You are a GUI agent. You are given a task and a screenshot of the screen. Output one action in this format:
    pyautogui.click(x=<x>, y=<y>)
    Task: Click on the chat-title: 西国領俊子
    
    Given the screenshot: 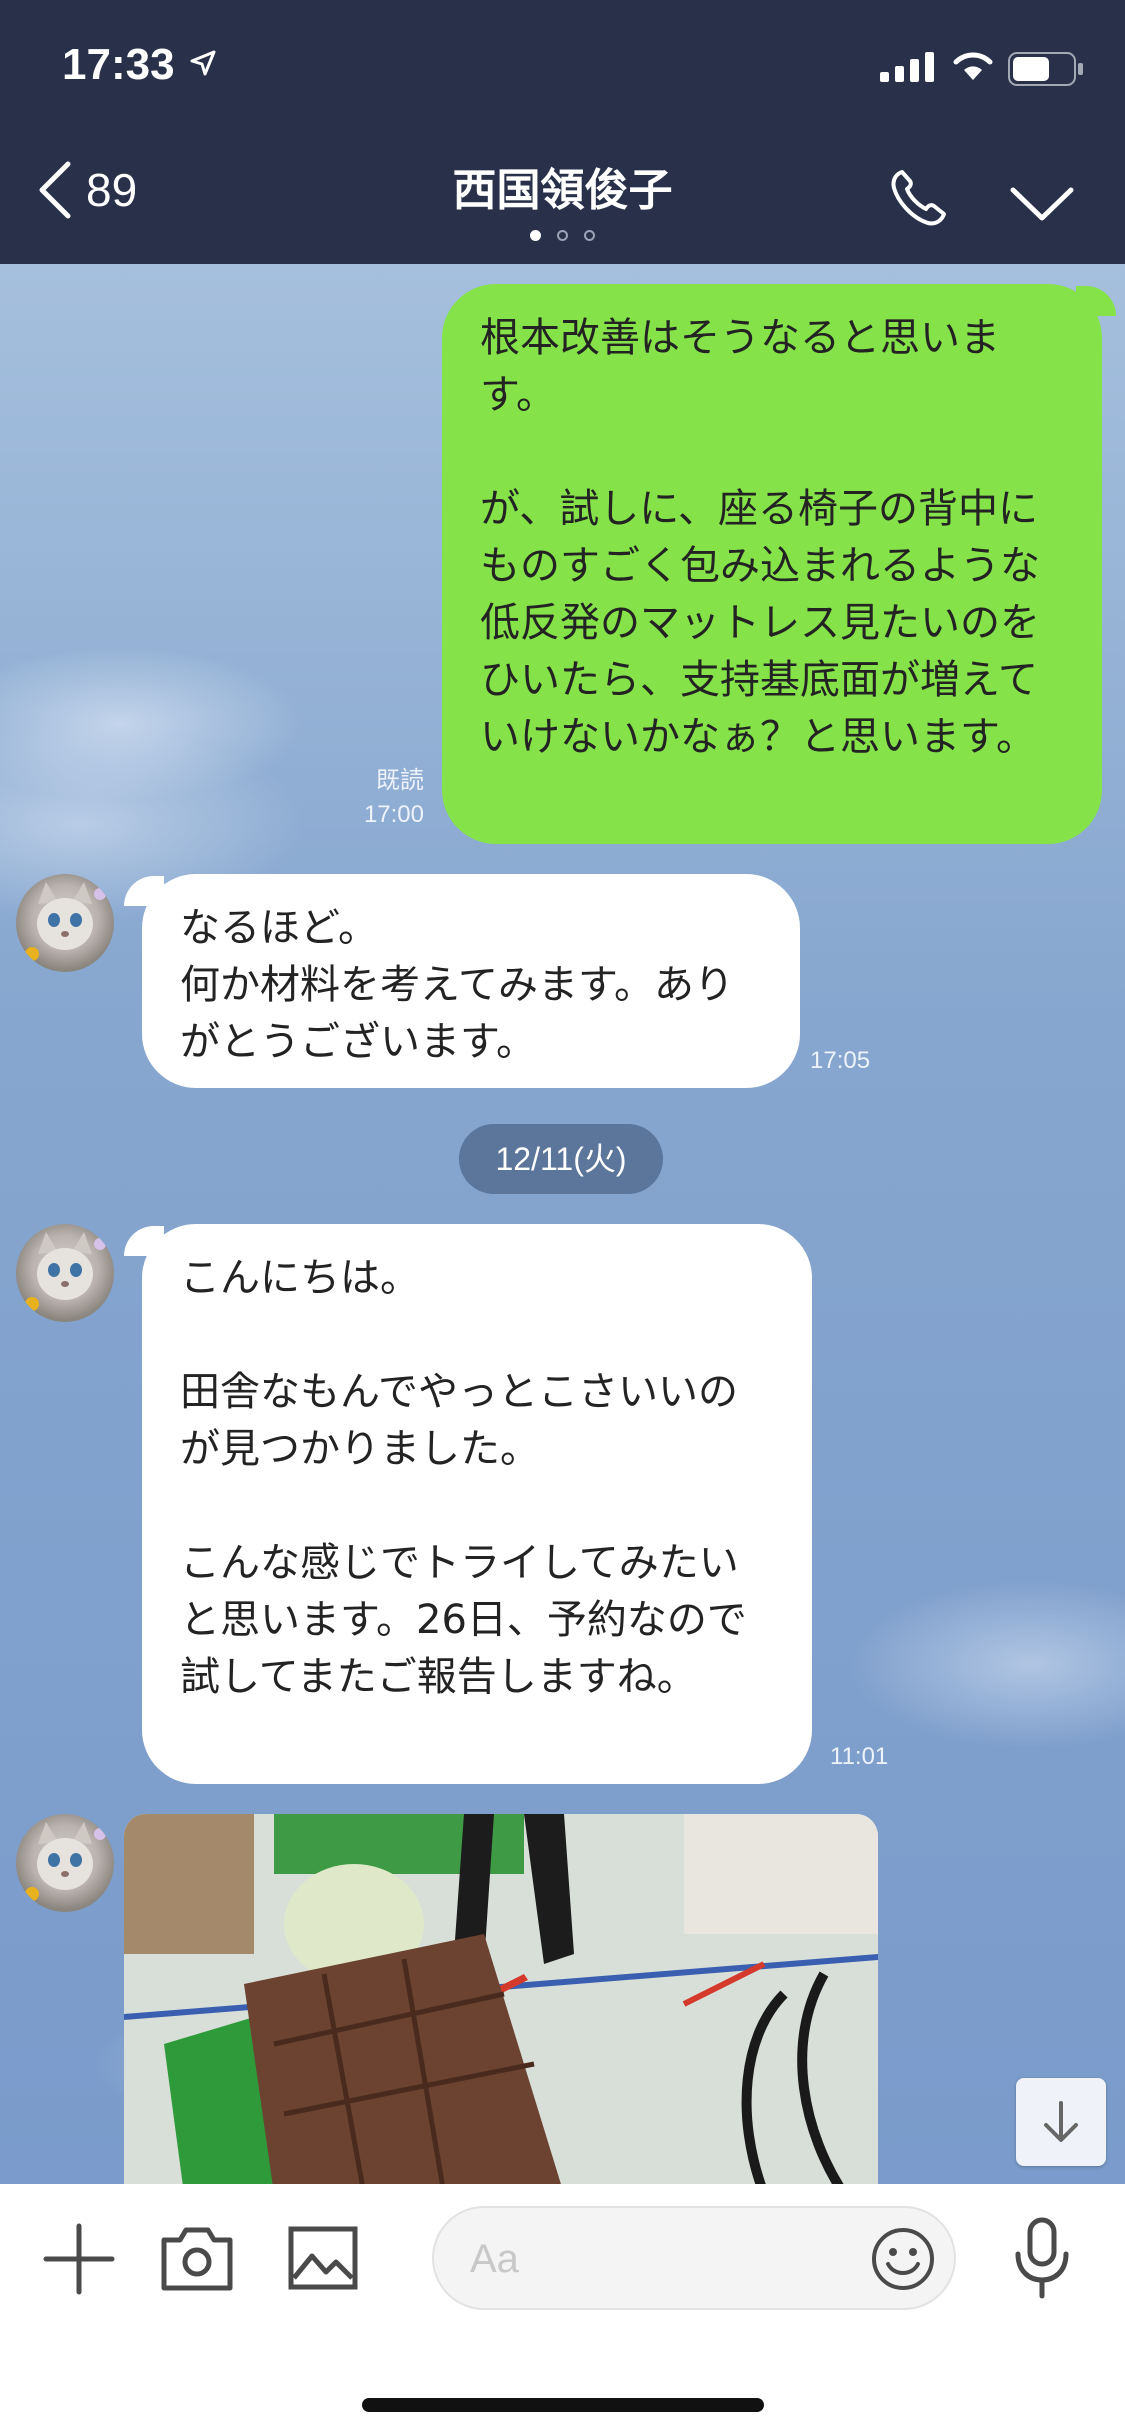 What is the action you would take?
    pyautogui.click(x=562, y=190)
    